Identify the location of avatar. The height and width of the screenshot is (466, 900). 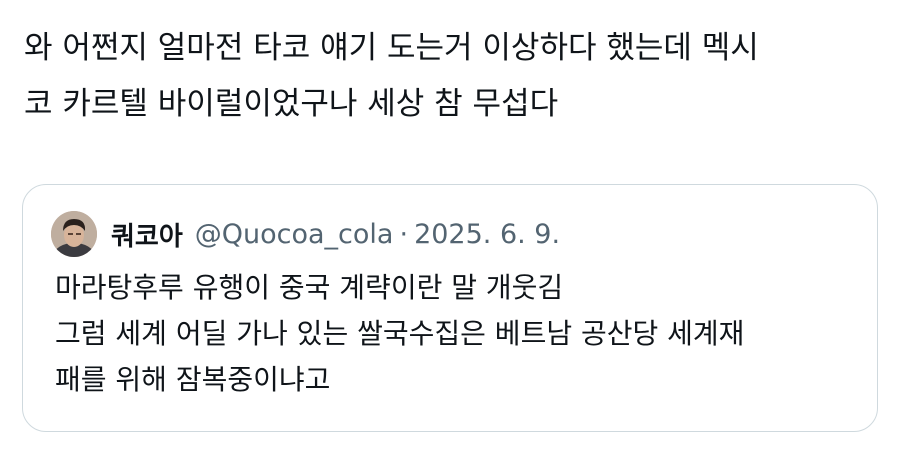
(74, 234).